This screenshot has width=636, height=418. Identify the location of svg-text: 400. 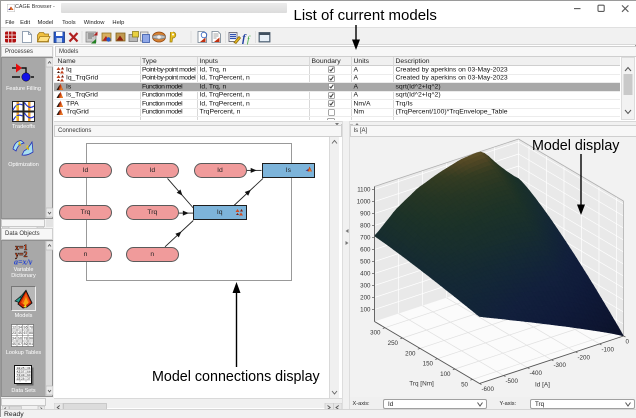
(365, 273).